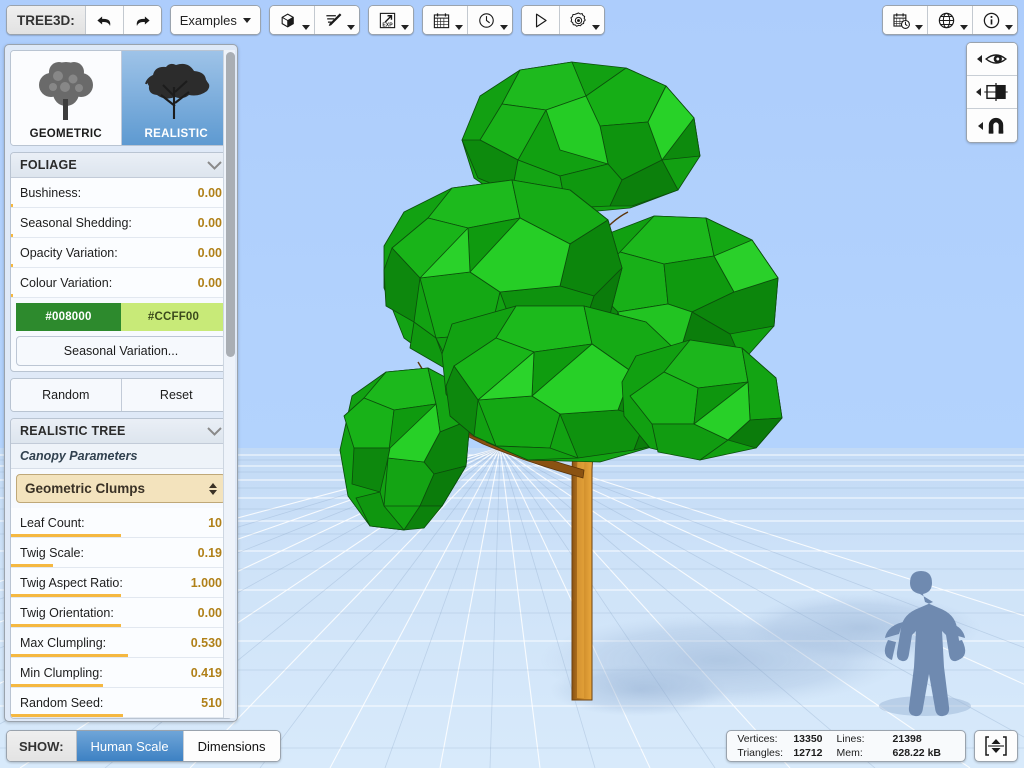  I want to click on info-group, so click(950, 20).